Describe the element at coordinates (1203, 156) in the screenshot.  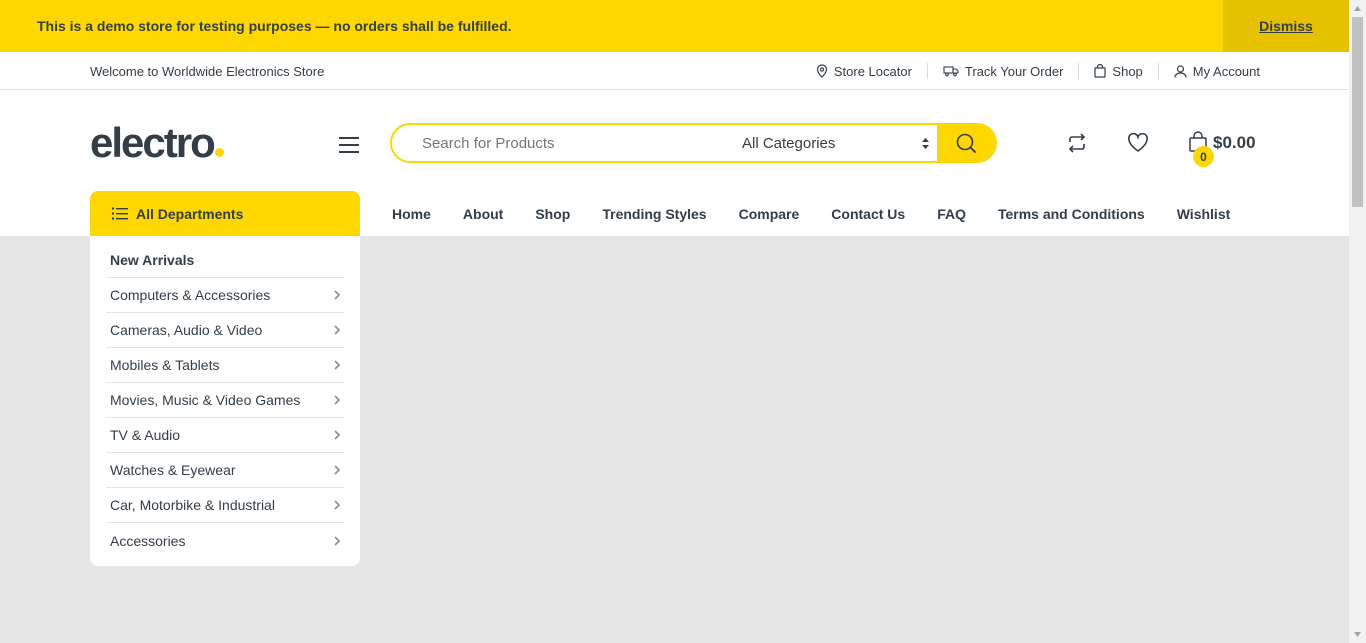
I see `cart-count-badge: 0` at that location.